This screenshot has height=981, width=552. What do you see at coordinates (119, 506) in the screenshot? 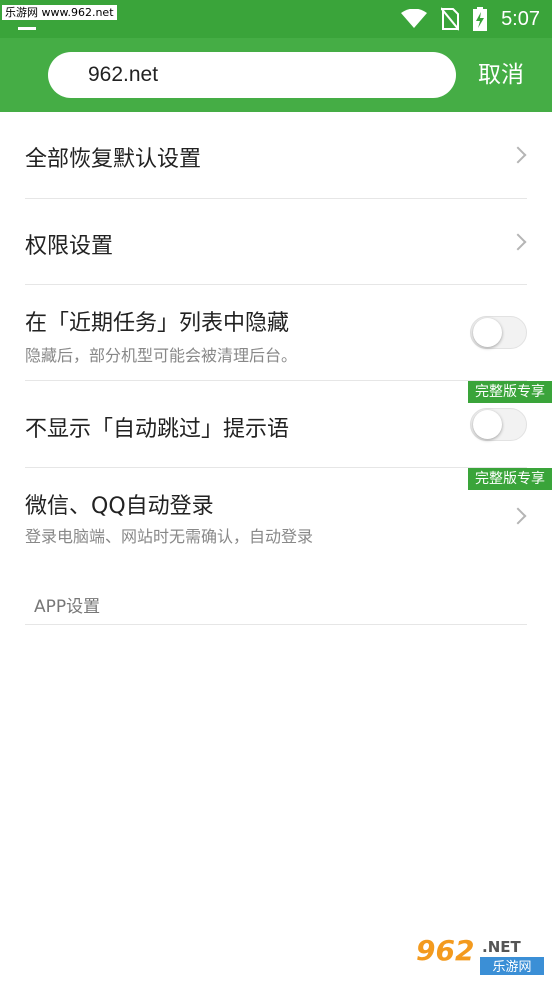
I see `item-title: 微信、QQ自动登录` at bounding box center [119, 506].